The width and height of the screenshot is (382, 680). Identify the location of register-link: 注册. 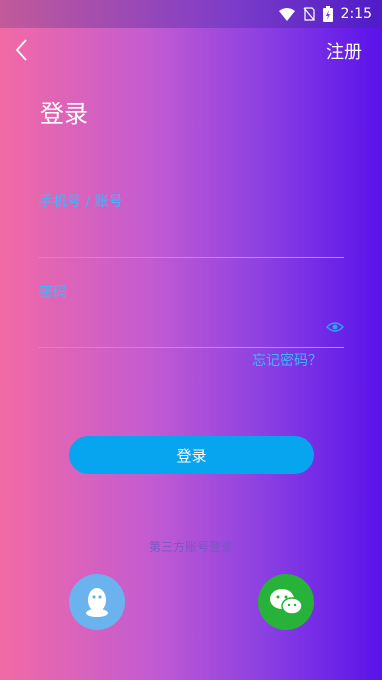
(344, 51).